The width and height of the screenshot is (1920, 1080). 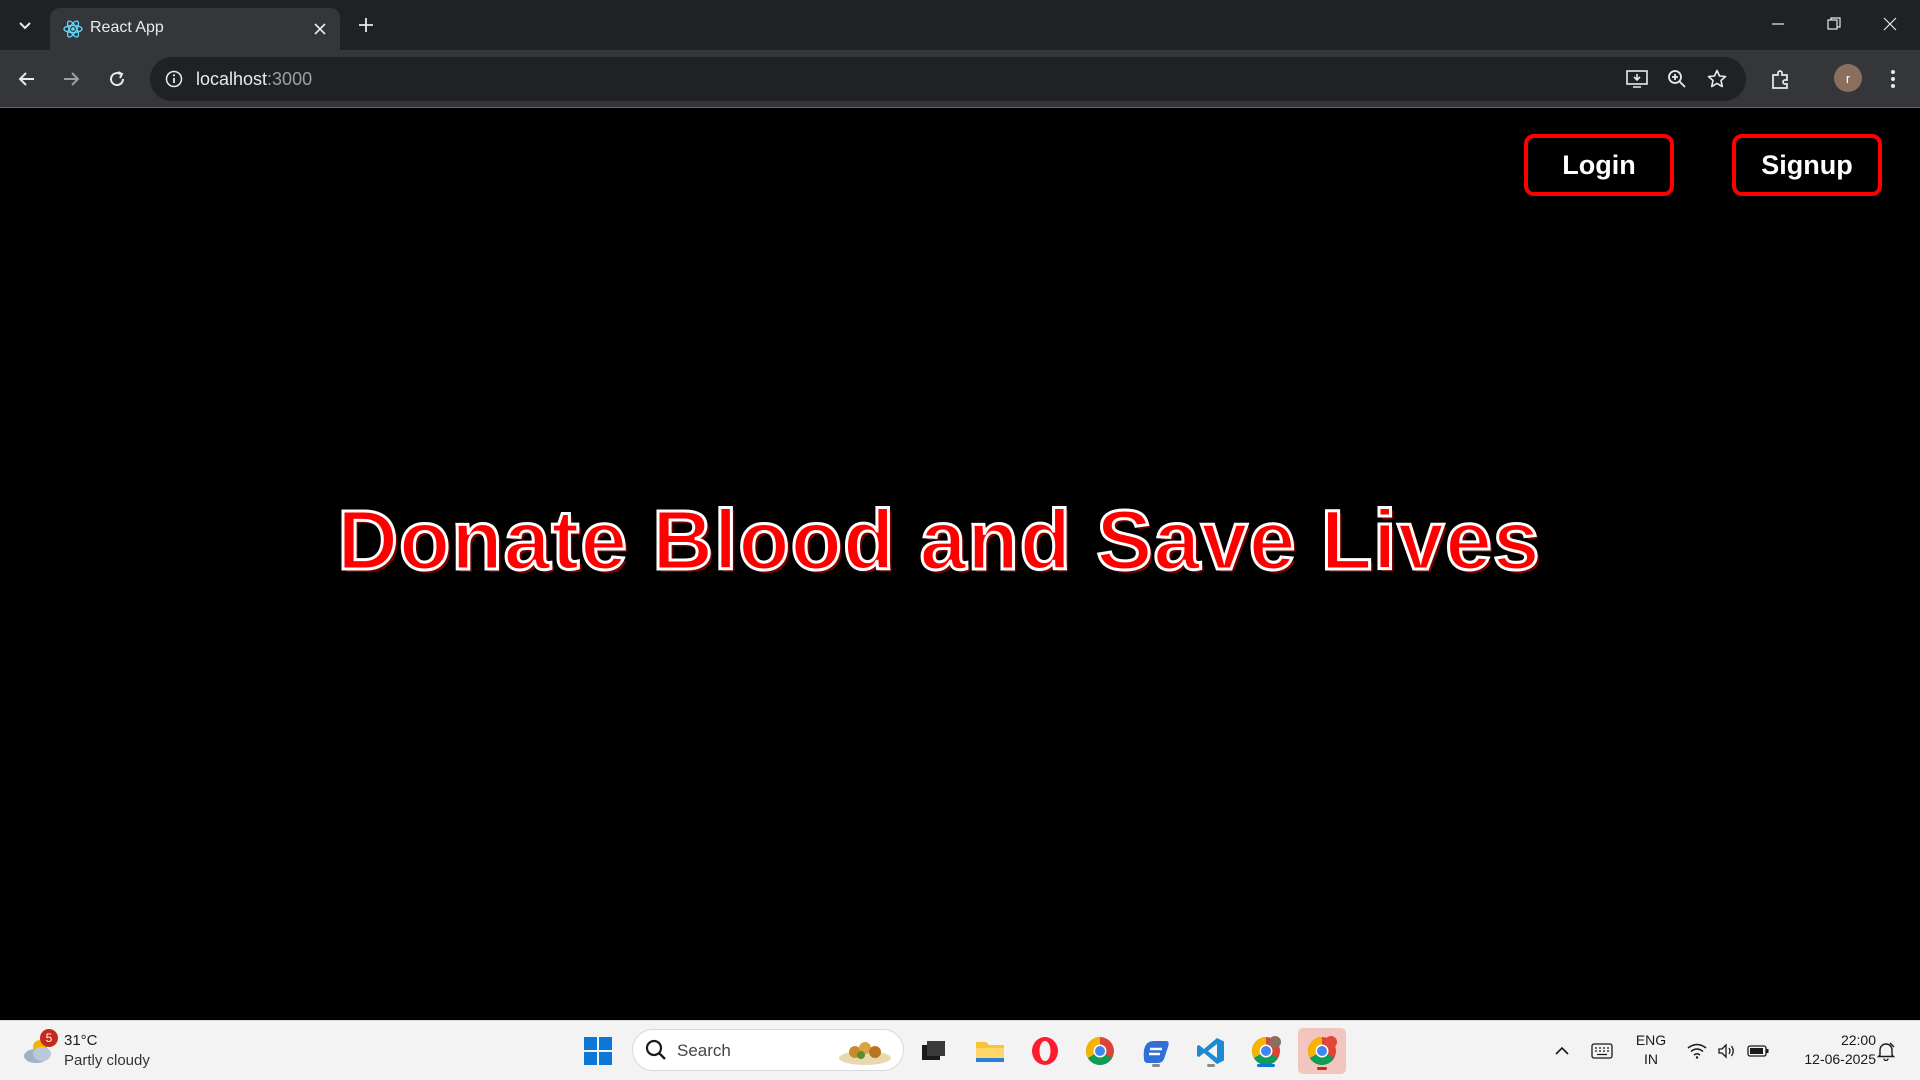 What do you see at coordinates (81, 1040) in the screenshot?
I see `weather-temperature: 31°C` at bounding box center [81, 1040].